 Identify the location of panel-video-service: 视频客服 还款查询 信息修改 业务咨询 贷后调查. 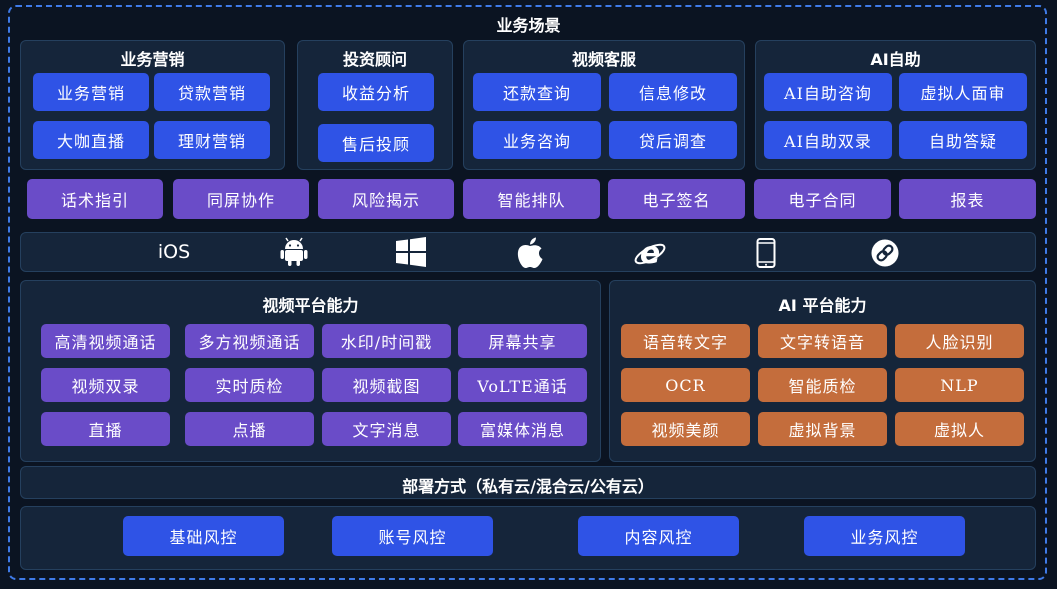
(604, 105).